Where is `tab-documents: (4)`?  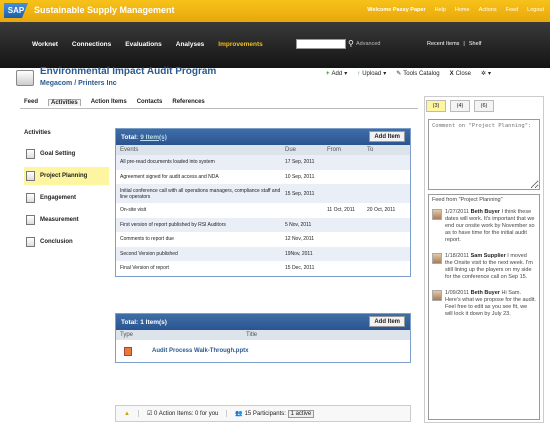
tab-documents: (4) is located at coordinates (460, 106).